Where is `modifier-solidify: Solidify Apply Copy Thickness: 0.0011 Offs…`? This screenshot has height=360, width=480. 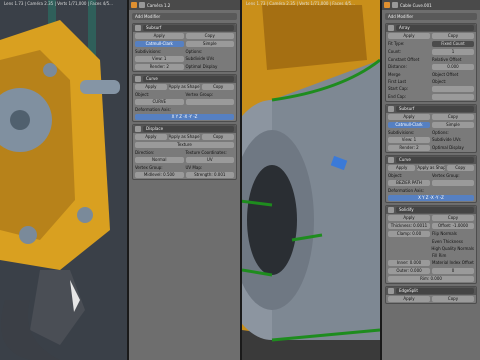 modifier-solidify: Solidify Apply Copy Thickness: 0.0011 Offs… is located at coordinates (431, 244).